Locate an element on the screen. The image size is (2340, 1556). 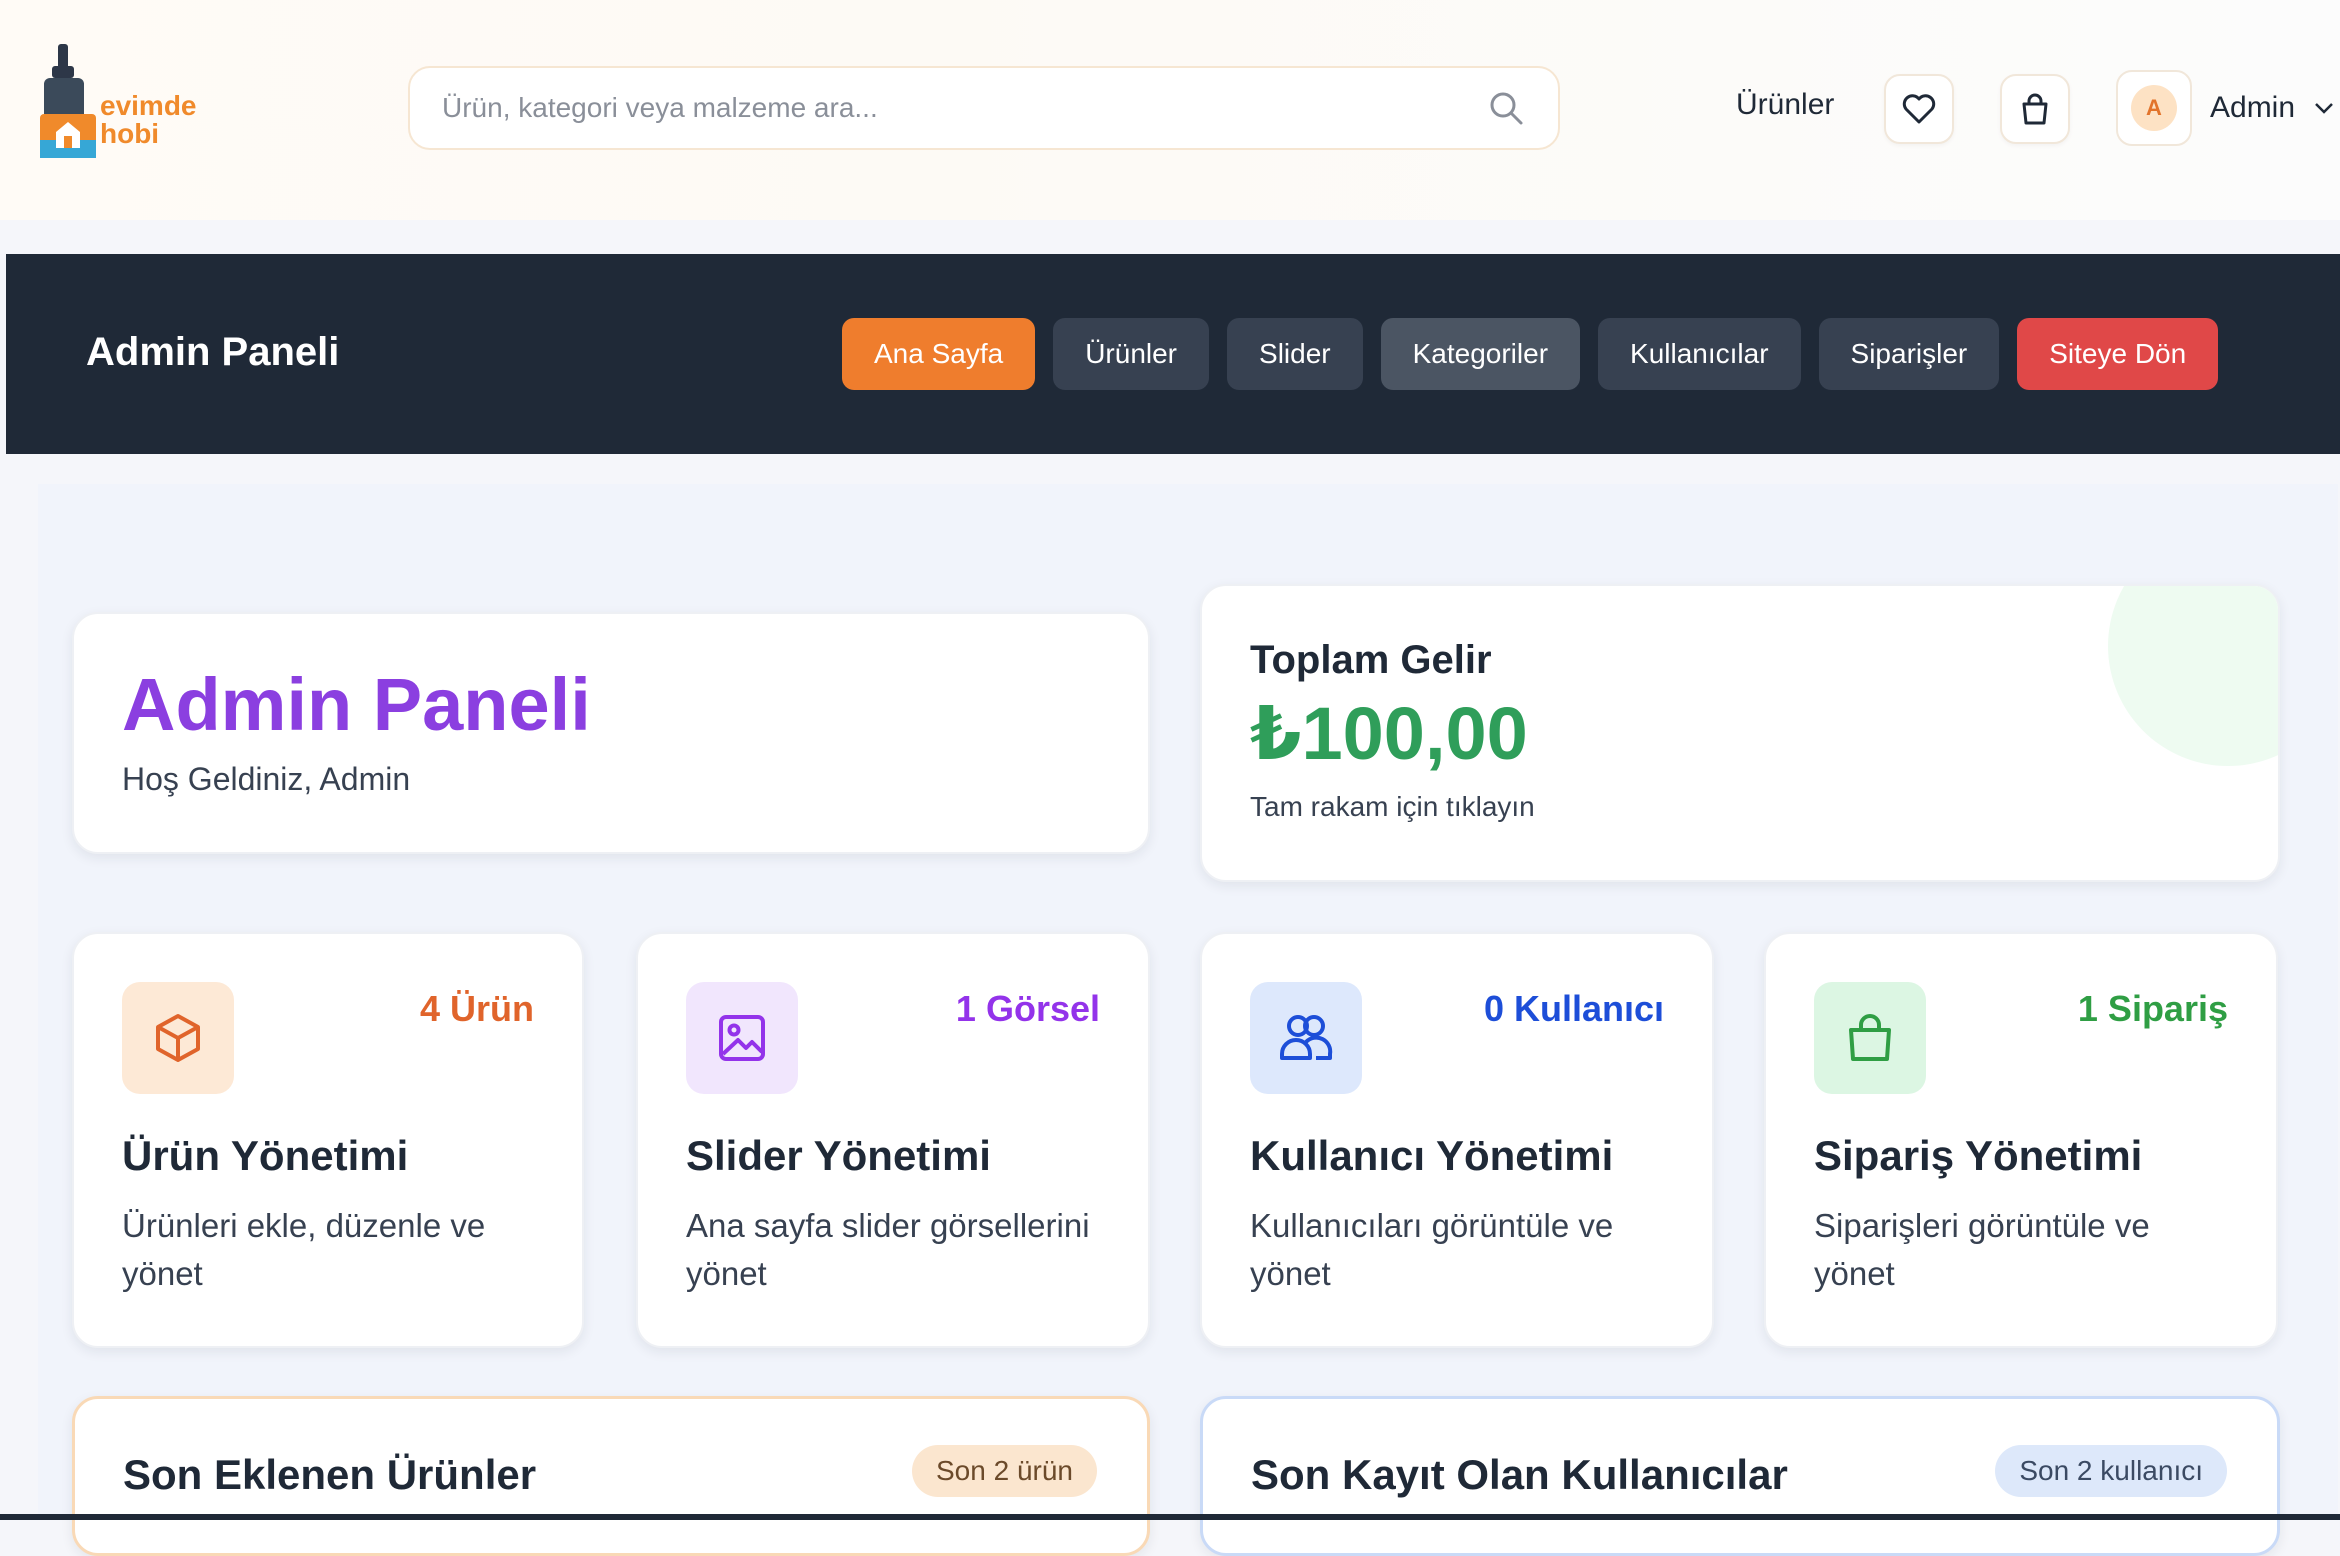
chevron-down-icon is located at coordinates (2324, 108).